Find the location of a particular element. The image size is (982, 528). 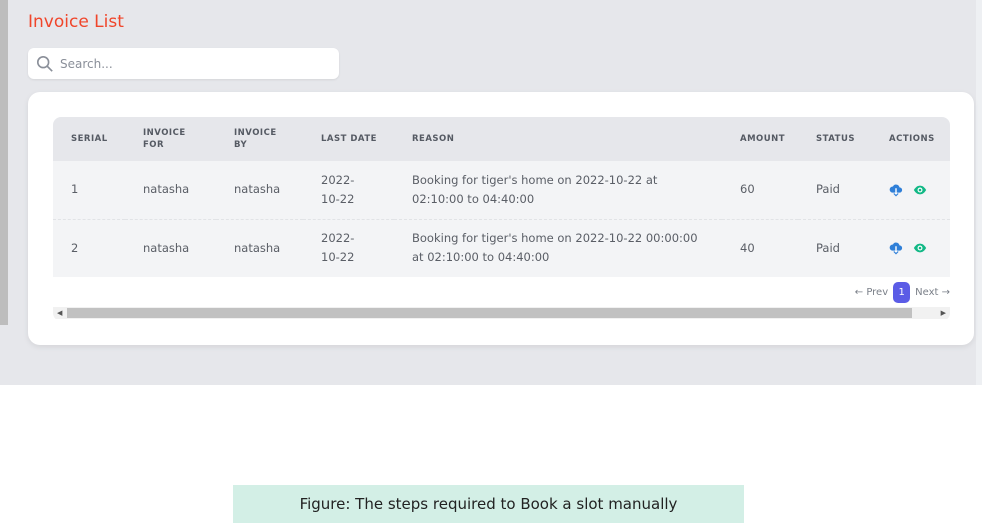

cell-amount: 40 is located at coordinates (760, 247).